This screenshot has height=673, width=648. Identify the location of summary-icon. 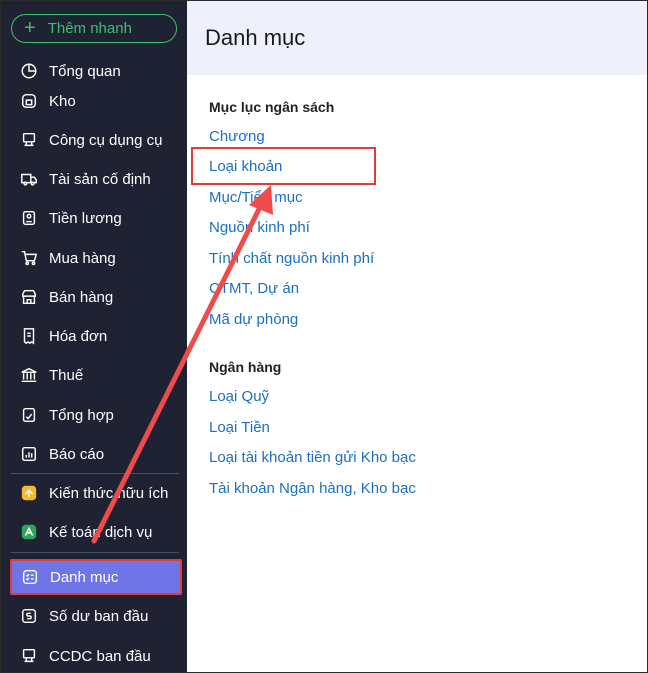
(29, 415).